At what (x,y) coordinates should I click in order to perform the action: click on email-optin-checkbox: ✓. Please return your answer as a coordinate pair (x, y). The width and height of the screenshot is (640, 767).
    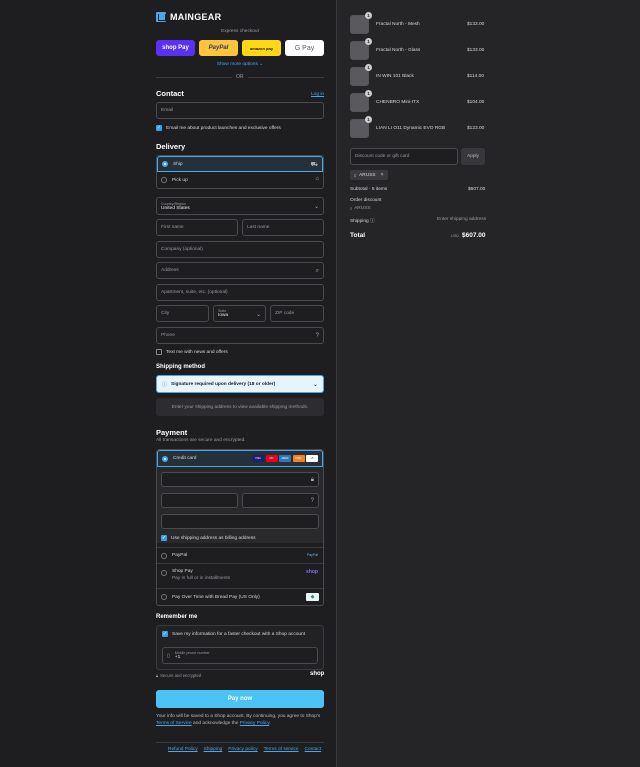
    Looking at the image, I should click on (159, 128).